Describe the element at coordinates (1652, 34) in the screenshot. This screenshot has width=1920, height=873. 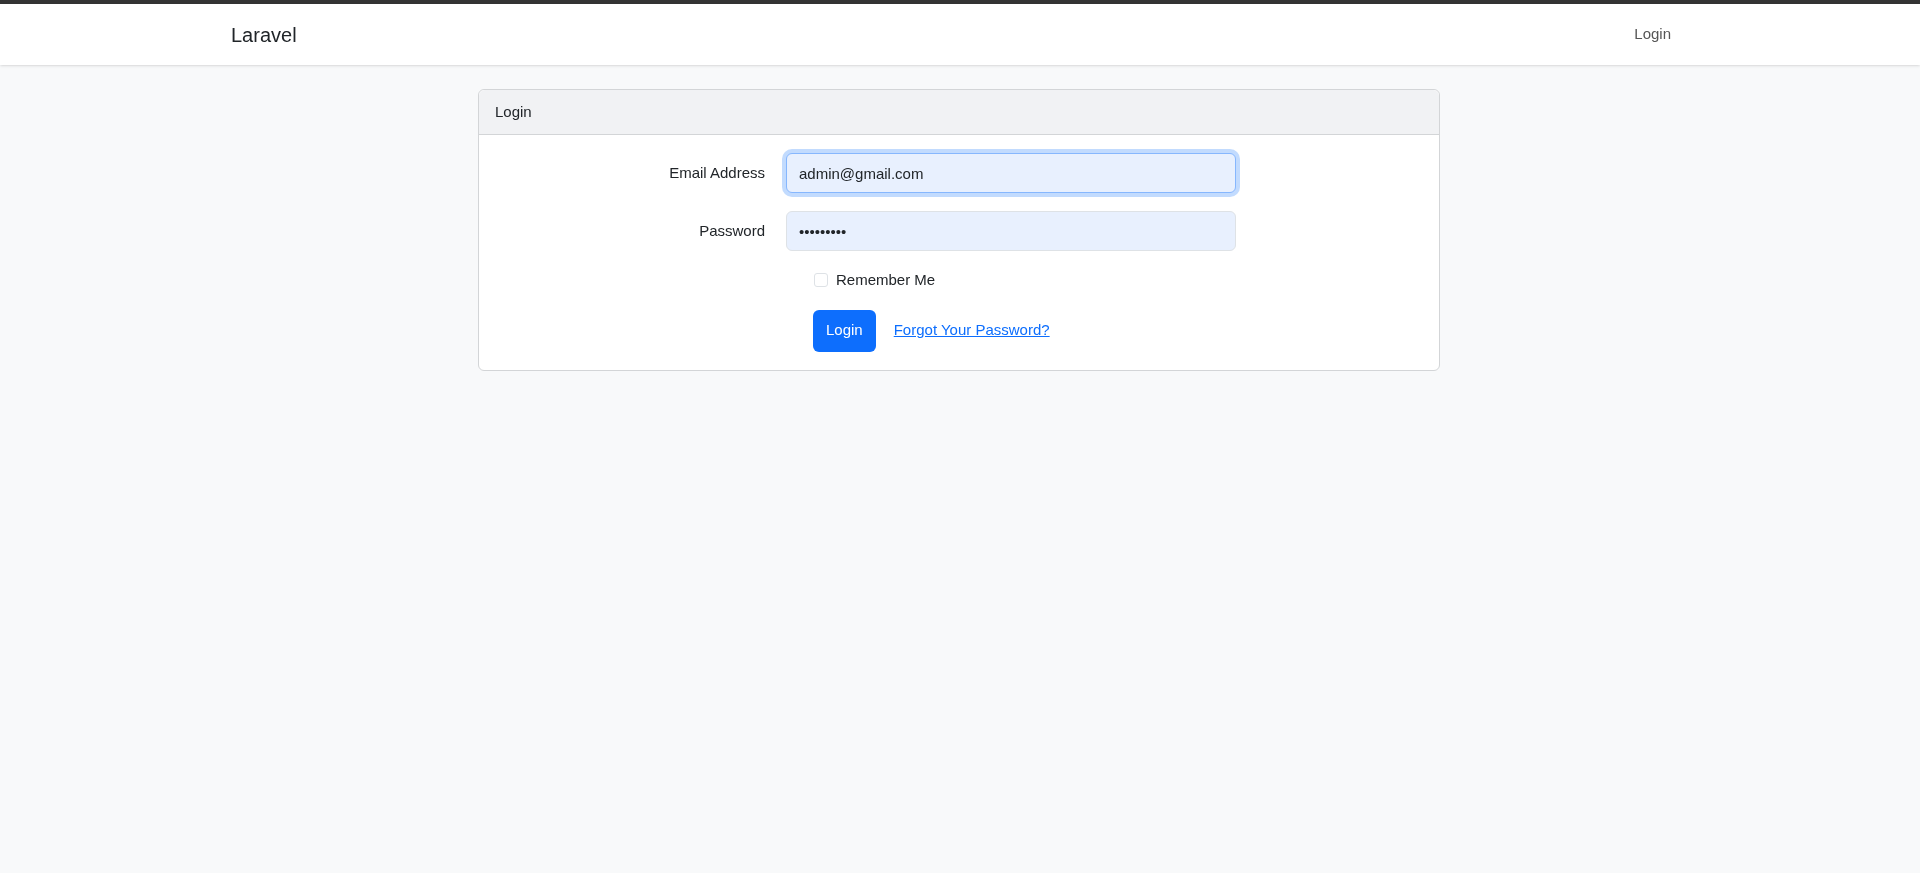
I see `nav-link: Login` at that location.